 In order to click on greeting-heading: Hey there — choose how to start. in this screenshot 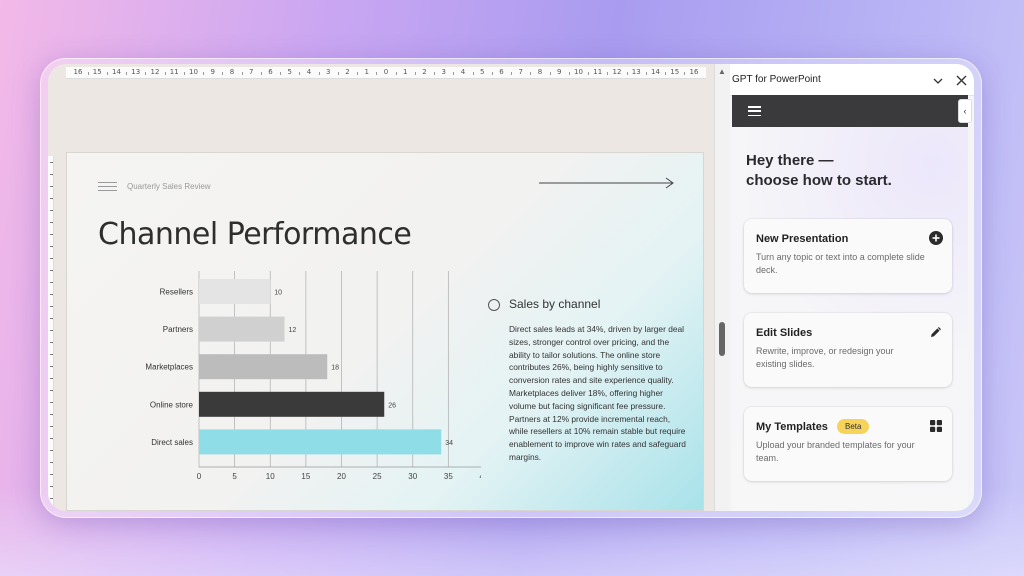, I will do `click(851, 171)`.